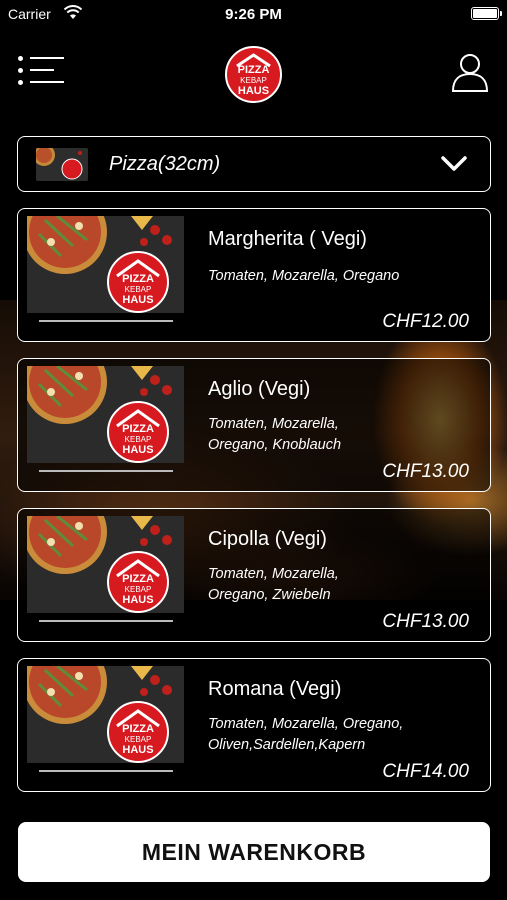 The height and width of the screenshot is (900, 507). What do you see at coordinates (62, 164) in the screenshot?
I see `category-thumbnail` at bounding box center [62, 164].